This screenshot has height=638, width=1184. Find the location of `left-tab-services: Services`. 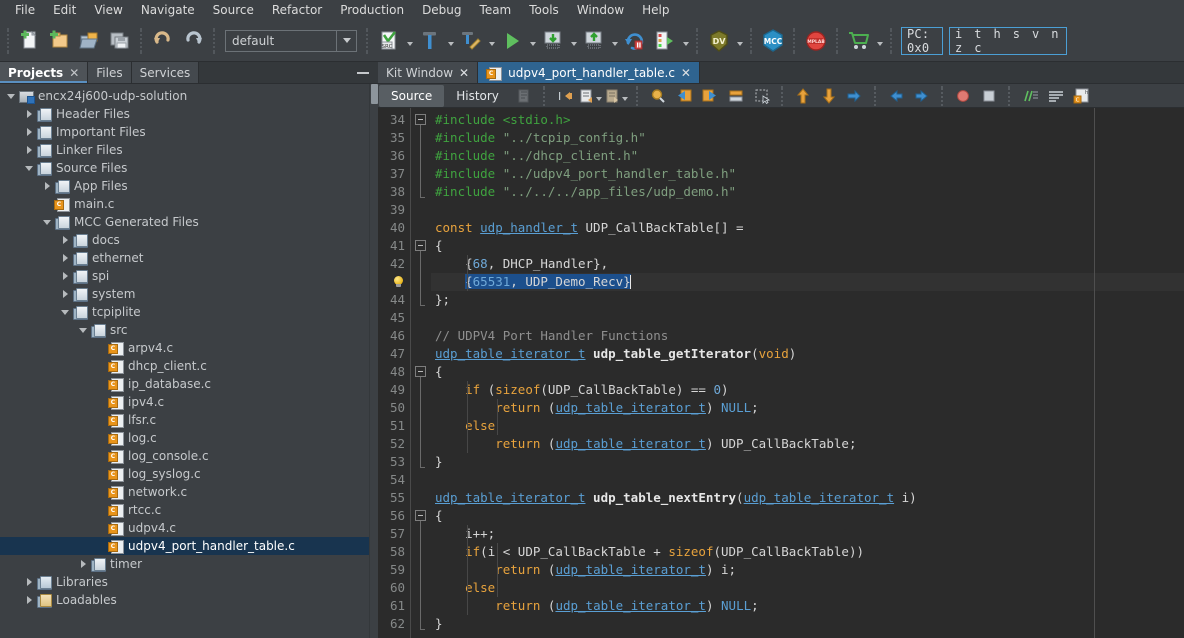

left-tab-services: Services is located at coordinates (165, 72).